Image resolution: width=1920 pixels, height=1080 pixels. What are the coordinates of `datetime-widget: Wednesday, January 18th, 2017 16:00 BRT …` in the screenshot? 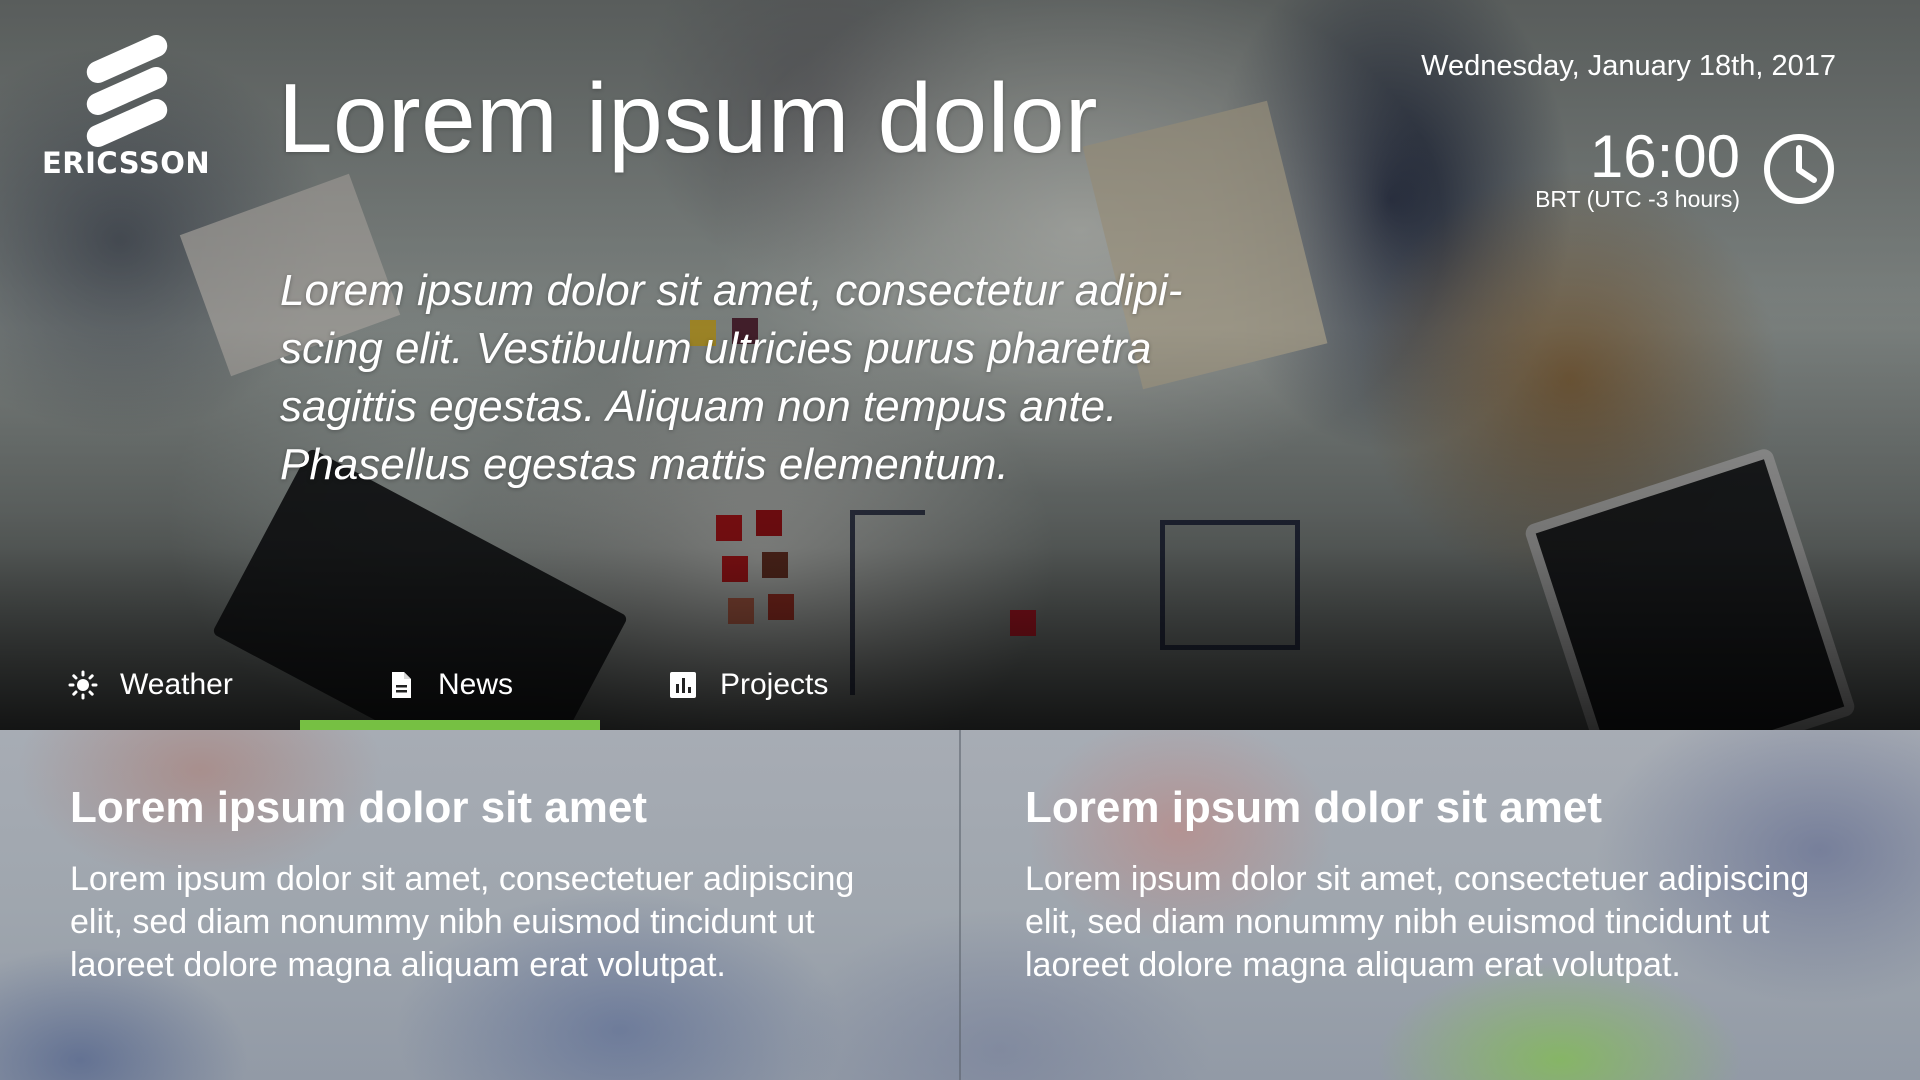 It's located at (1628, 131).